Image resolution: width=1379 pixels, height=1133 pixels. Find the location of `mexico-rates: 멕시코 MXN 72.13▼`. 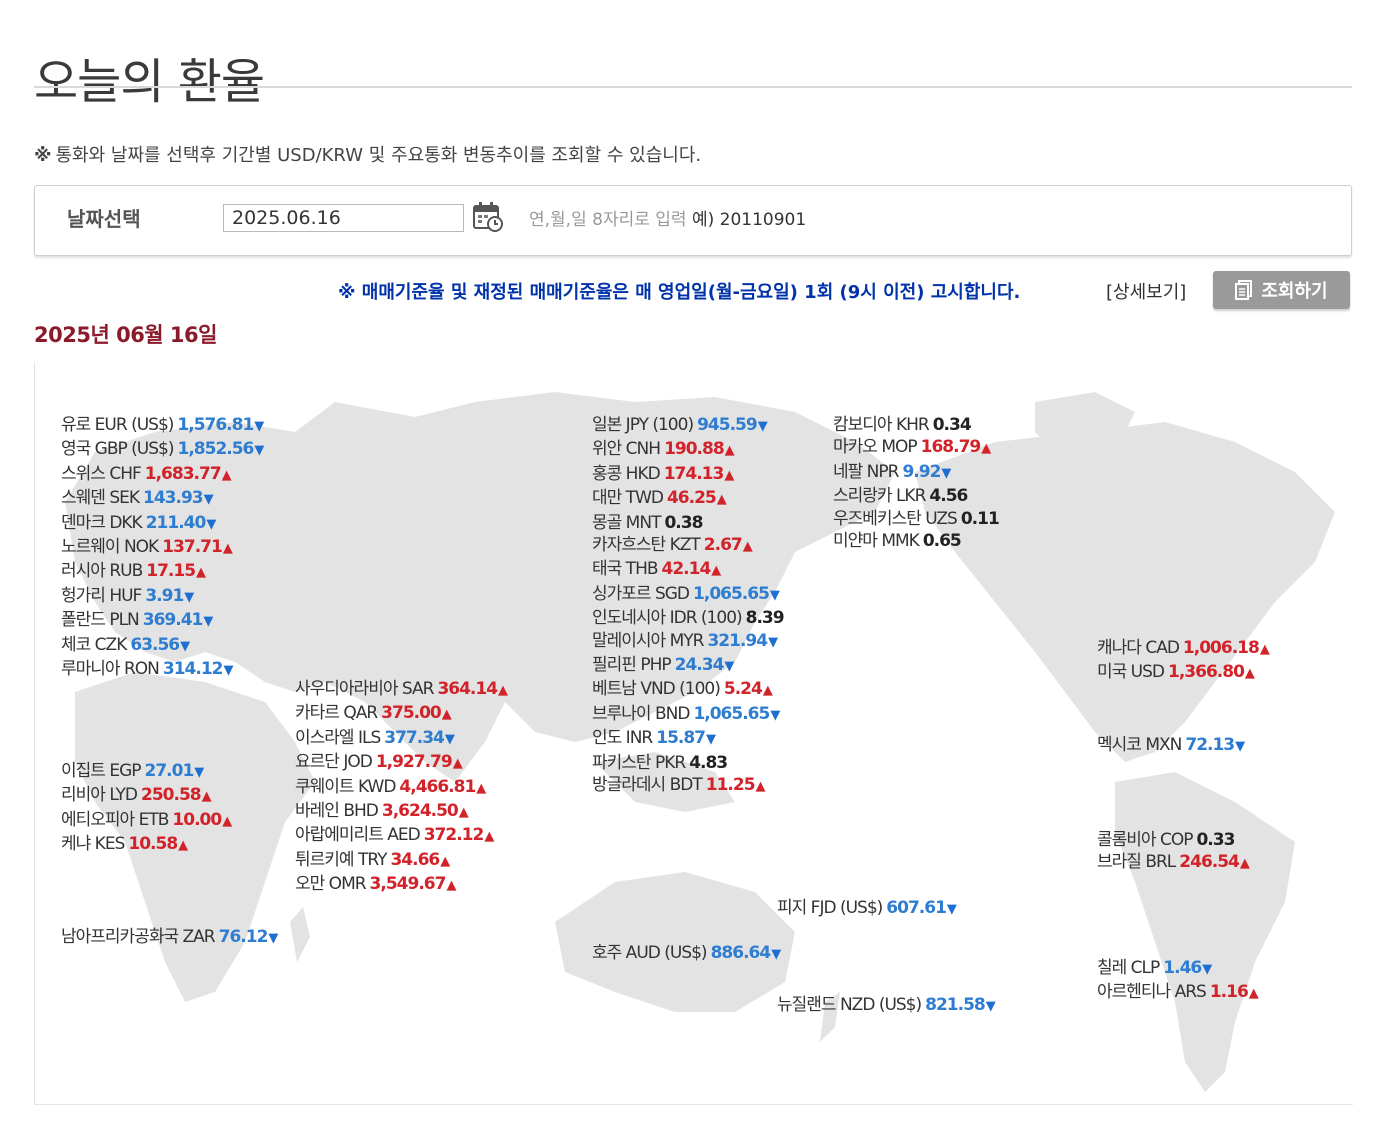

mexico-rates: 멕시코 MXN 72.13▼ is located at coordinates (1171, 746).